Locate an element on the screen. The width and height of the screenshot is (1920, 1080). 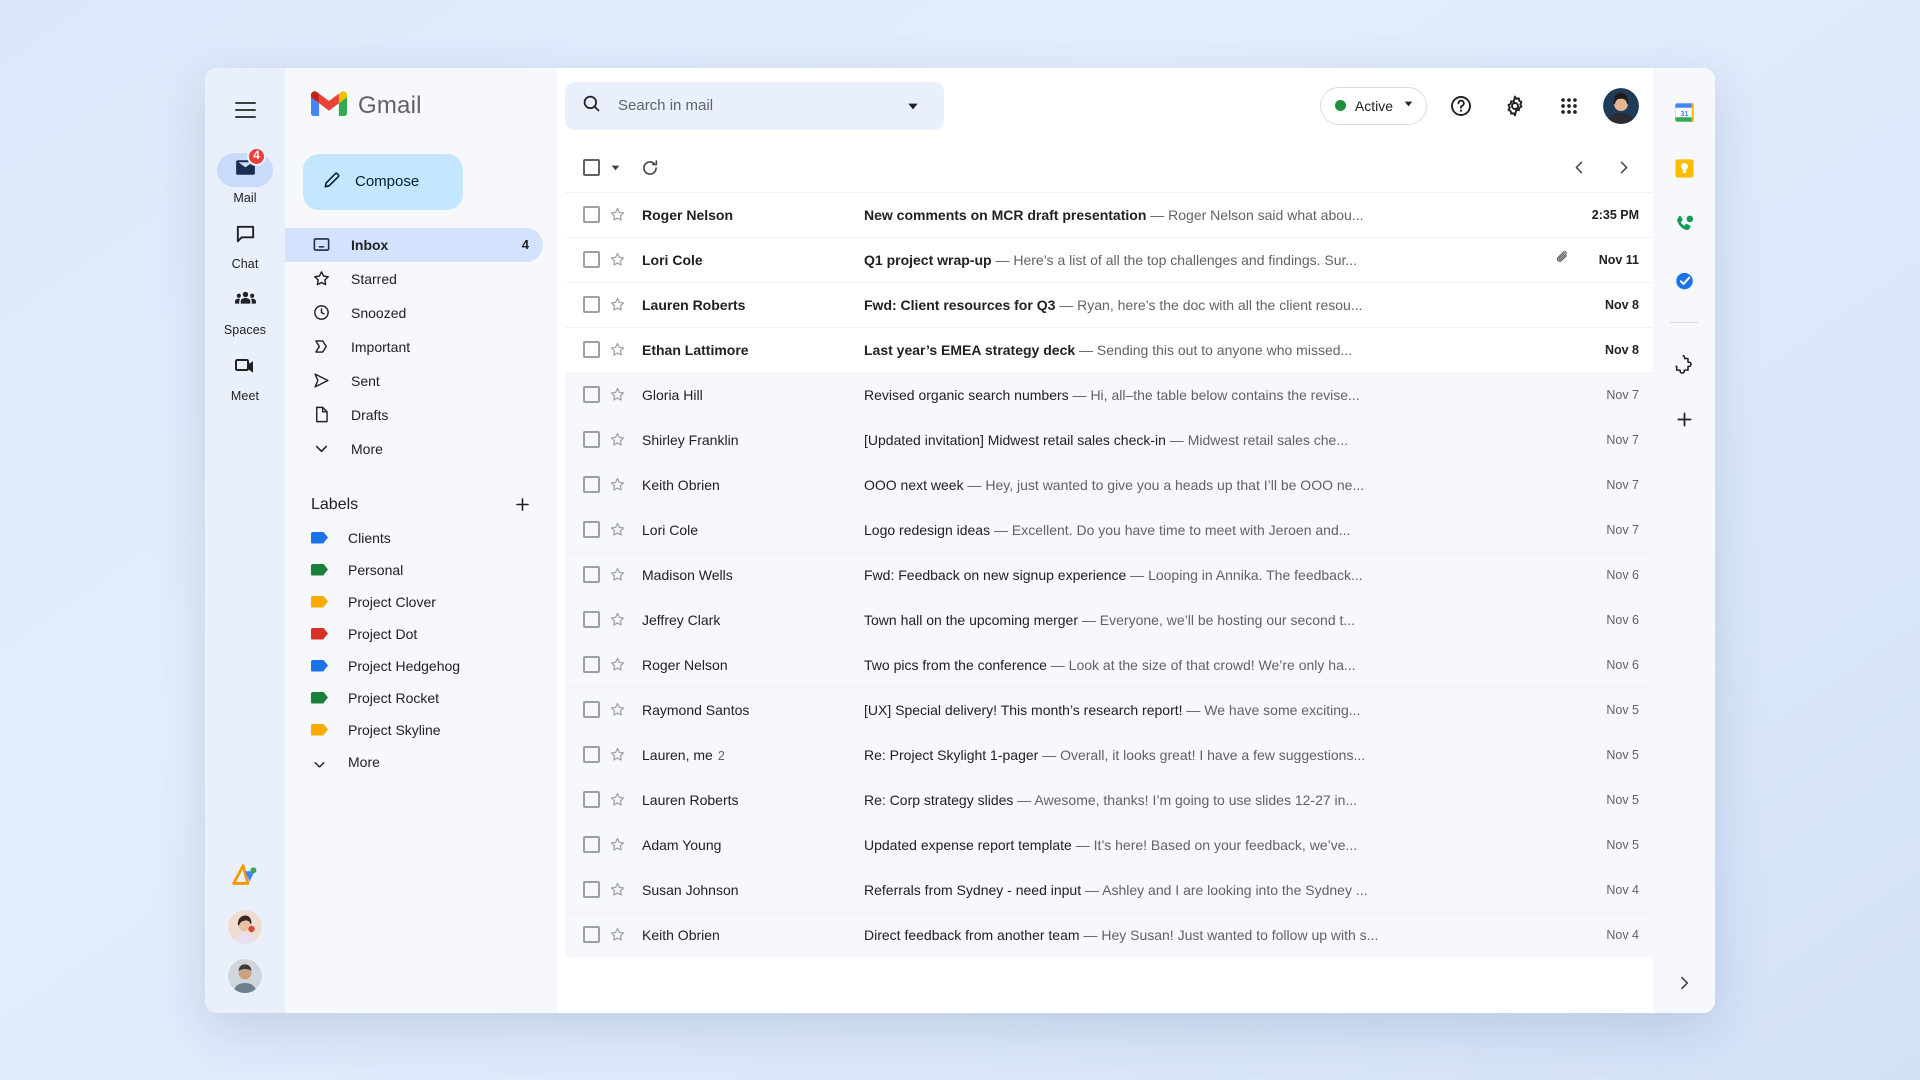
account-avatar is located at coordinates (1621, 105).